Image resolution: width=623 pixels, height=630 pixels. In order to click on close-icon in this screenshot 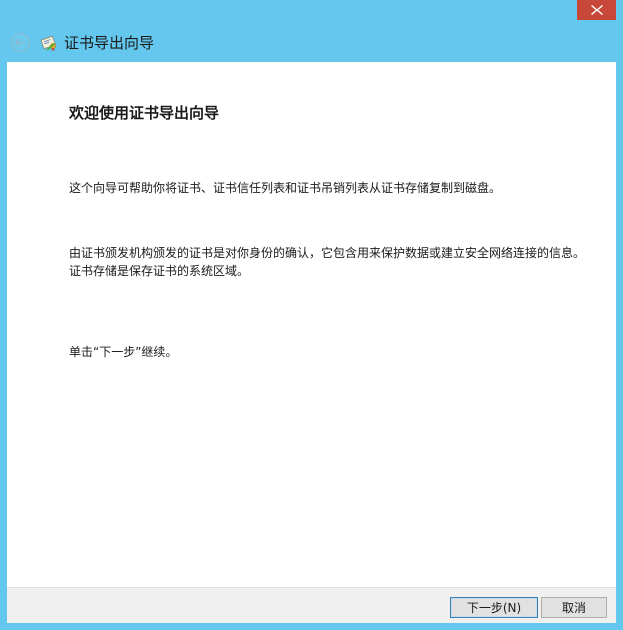, I will do `click(596, 10)`.